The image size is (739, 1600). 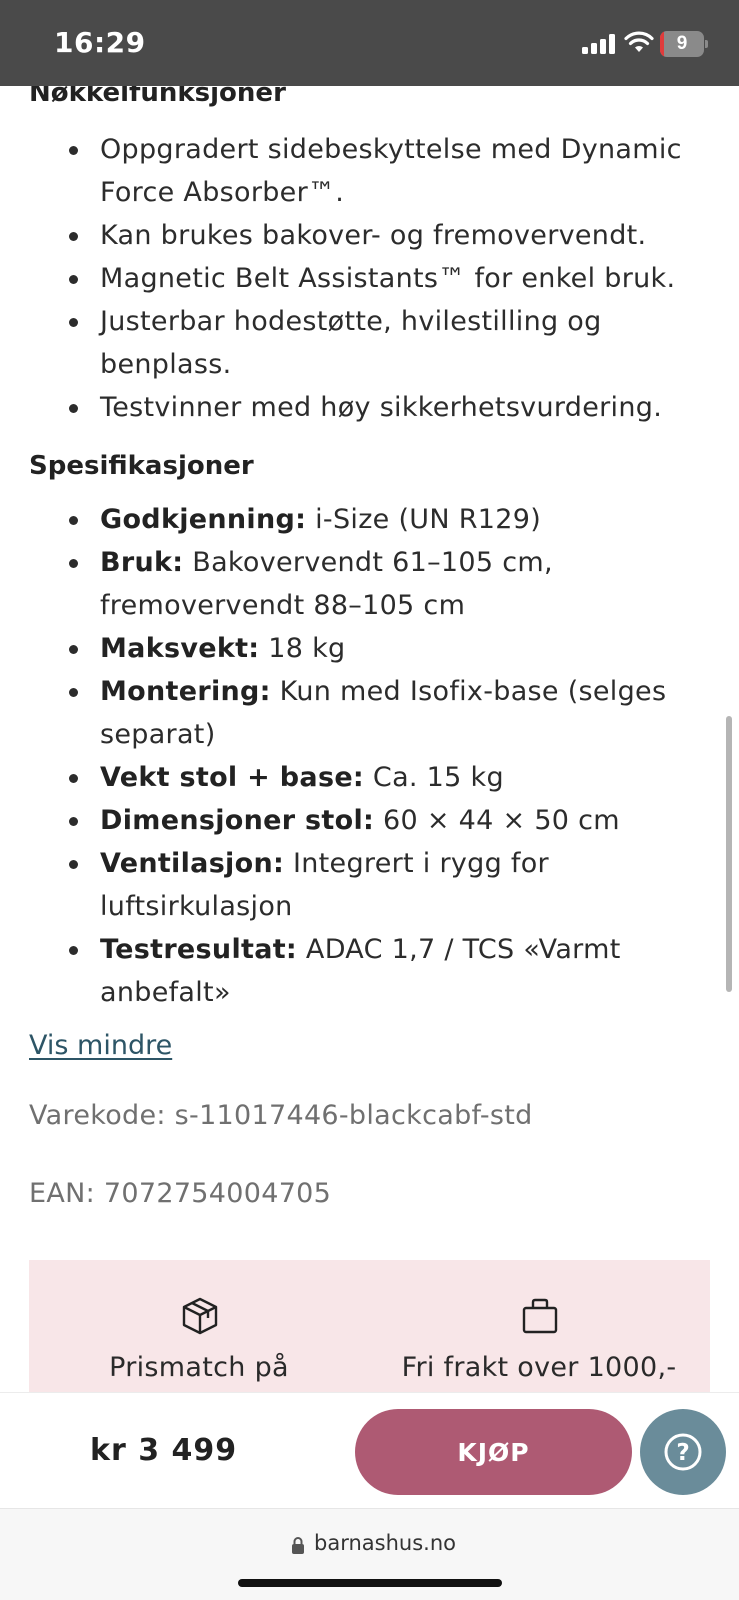 I want to click on package-icon, so click(x=200, y=1316).